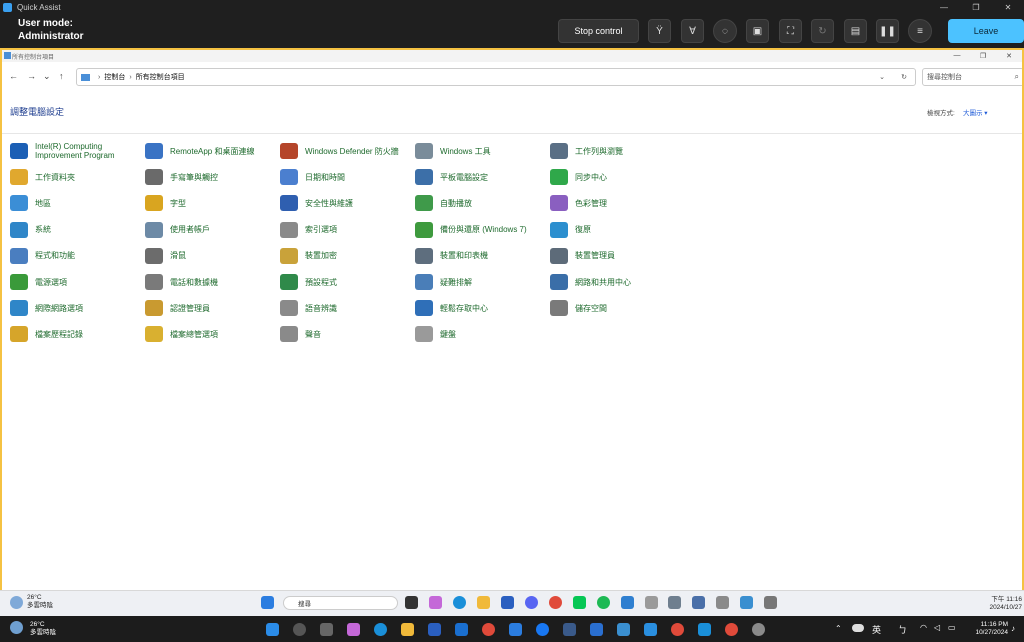 This screenshot has height=642, width=1024. I want to click on local-outlook-icon, so click(461, 629).